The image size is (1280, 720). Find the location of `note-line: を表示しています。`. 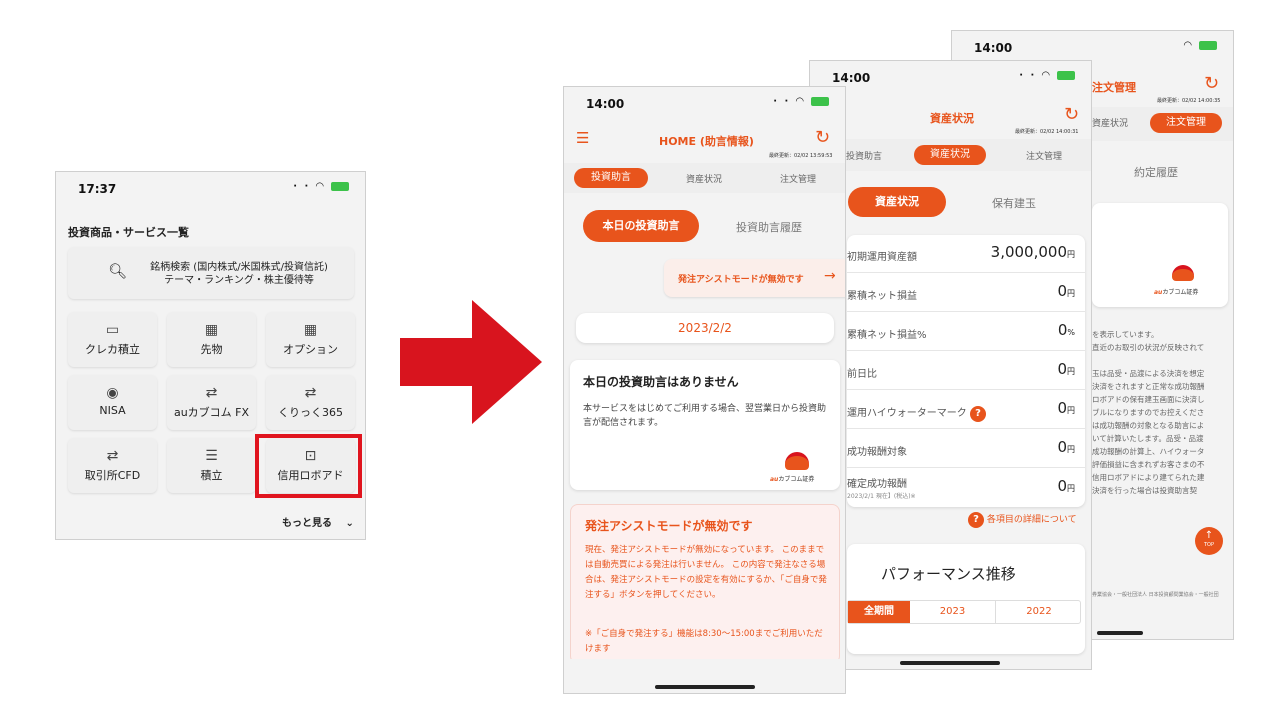

note-line: を表示しています。 is located at coordinates (1125, 334).